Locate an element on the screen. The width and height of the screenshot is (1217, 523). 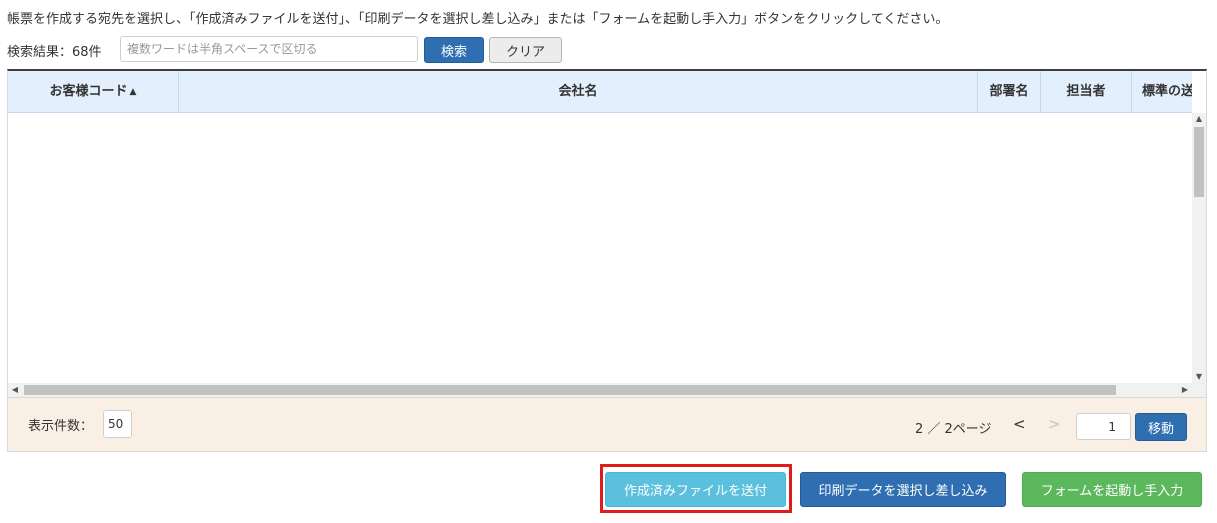
page-info: 2 ／ 2ページ is located at coordinates (953, 429).